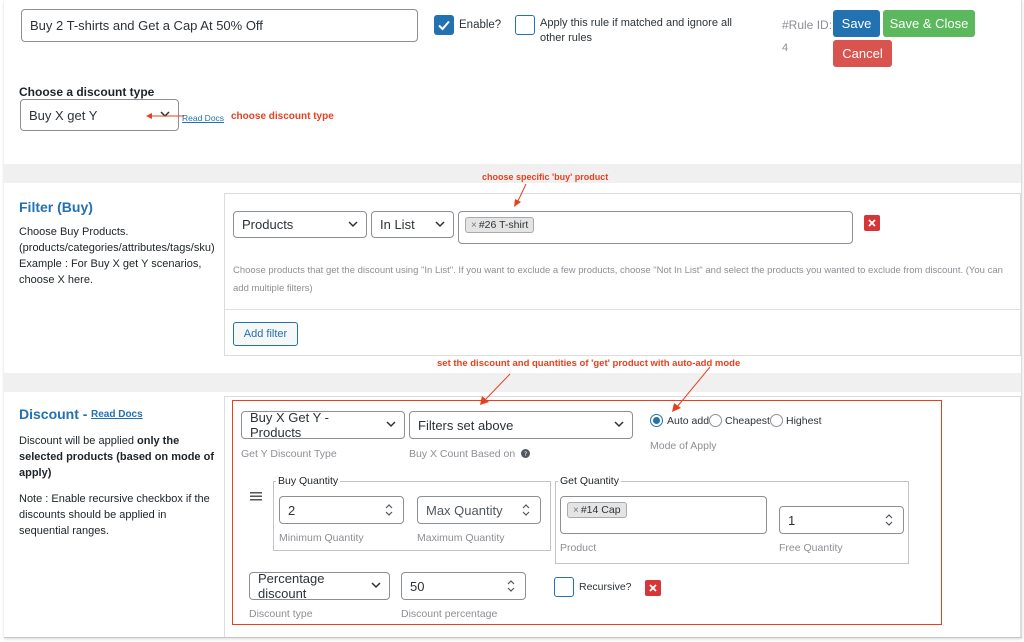 This screenshot has height=642, width=1024. Describe the element at coordinates (525, 25) in the screenshot. I see `exclusive-rule-checkbox` at that location.